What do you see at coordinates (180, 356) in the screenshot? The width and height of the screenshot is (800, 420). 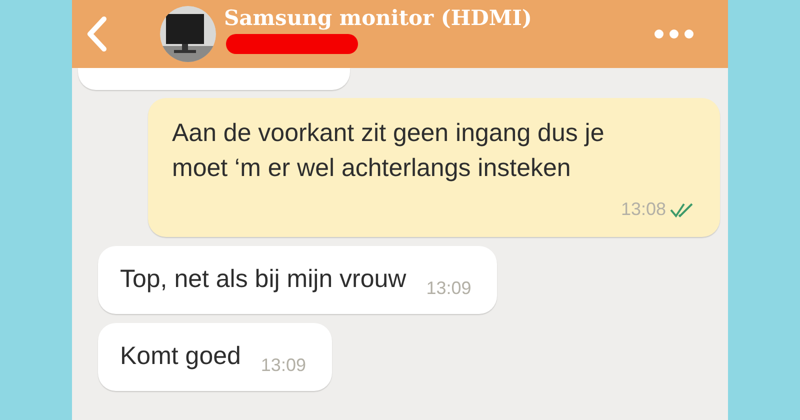 I see `message-text: Komt goed` at bounding box center [180, 356].